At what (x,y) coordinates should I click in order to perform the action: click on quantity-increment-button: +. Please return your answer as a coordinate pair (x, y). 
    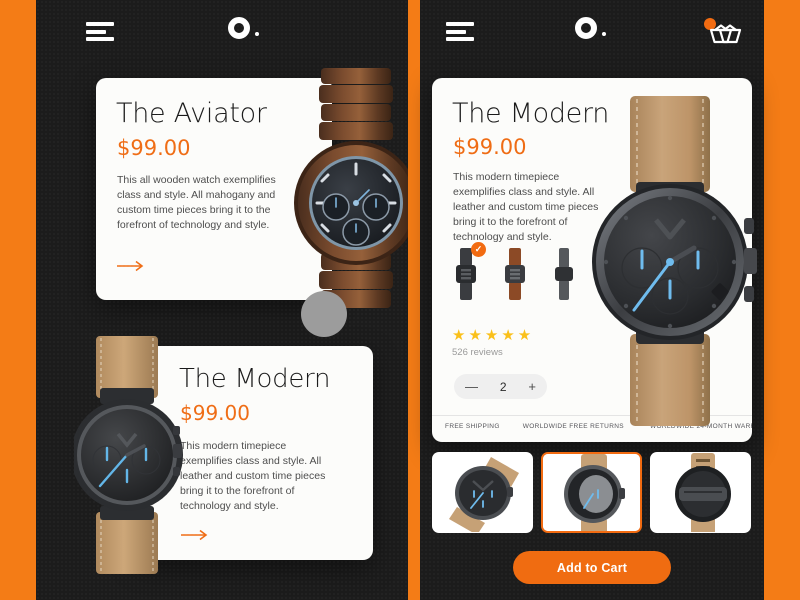
    Looking at the image, I should click on (532, 386).